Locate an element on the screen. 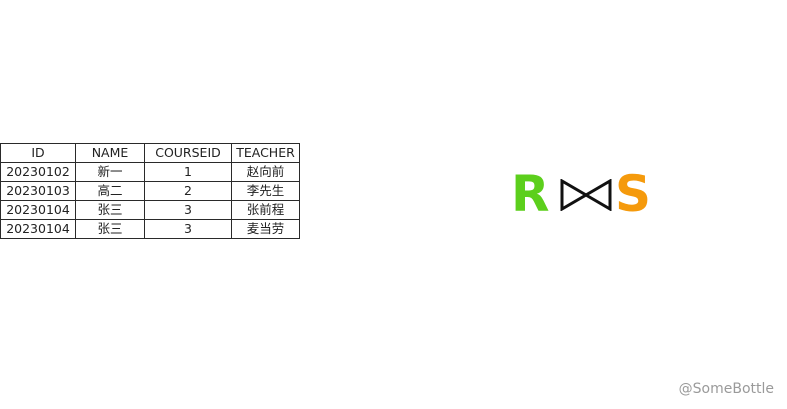  join-bowtie-shape is located at coordinates (586, 195).